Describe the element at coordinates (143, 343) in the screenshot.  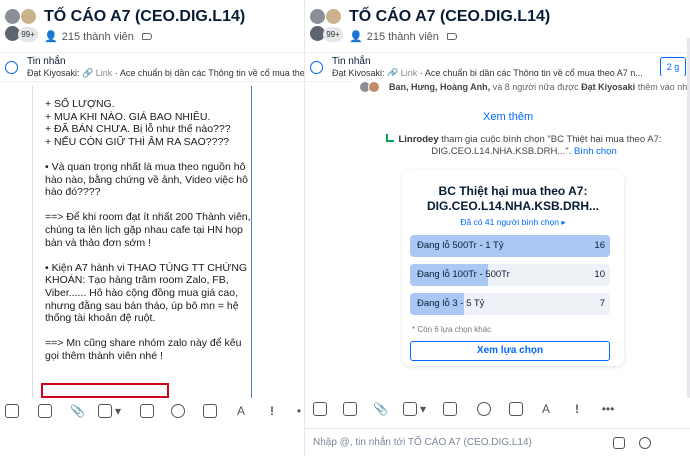
I see `message-line: ==> Mn cũng share nhóm zalo này để kêu` at that location.